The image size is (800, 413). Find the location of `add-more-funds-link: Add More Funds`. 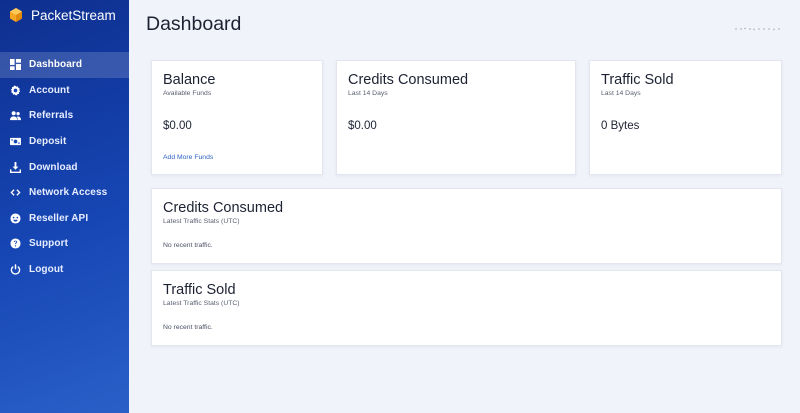

add-more-funds-link: Add More Funds is located at coordinates (188, 157).